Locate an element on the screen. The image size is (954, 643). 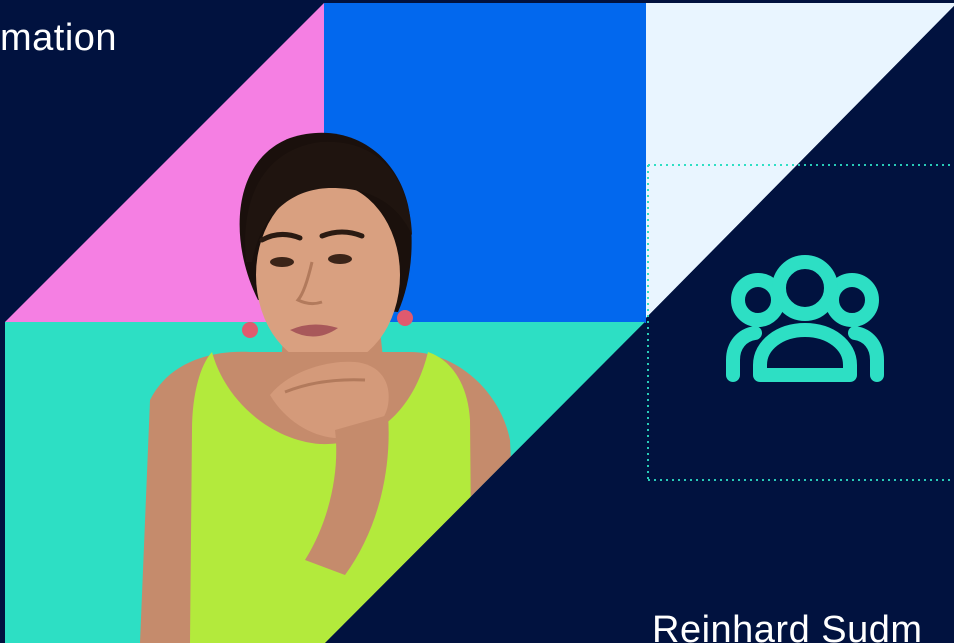
person-earring-right is located at coordinates (405, 318).